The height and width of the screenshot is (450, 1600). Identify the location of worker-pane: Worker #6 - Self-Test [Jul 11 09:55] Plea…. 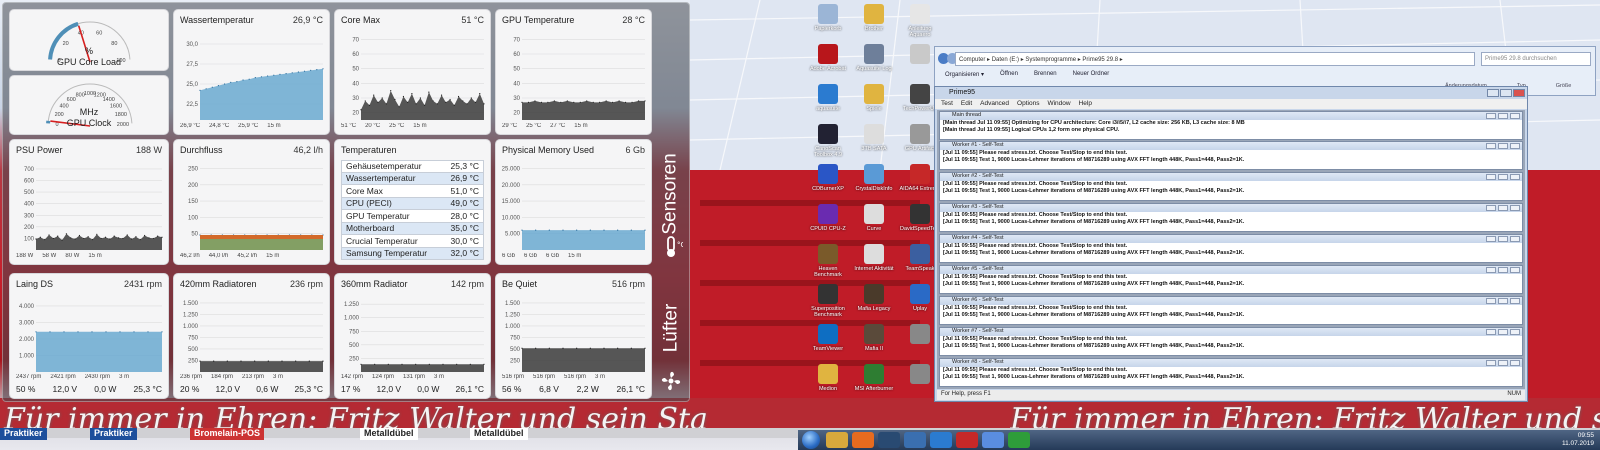
(1231, 310).